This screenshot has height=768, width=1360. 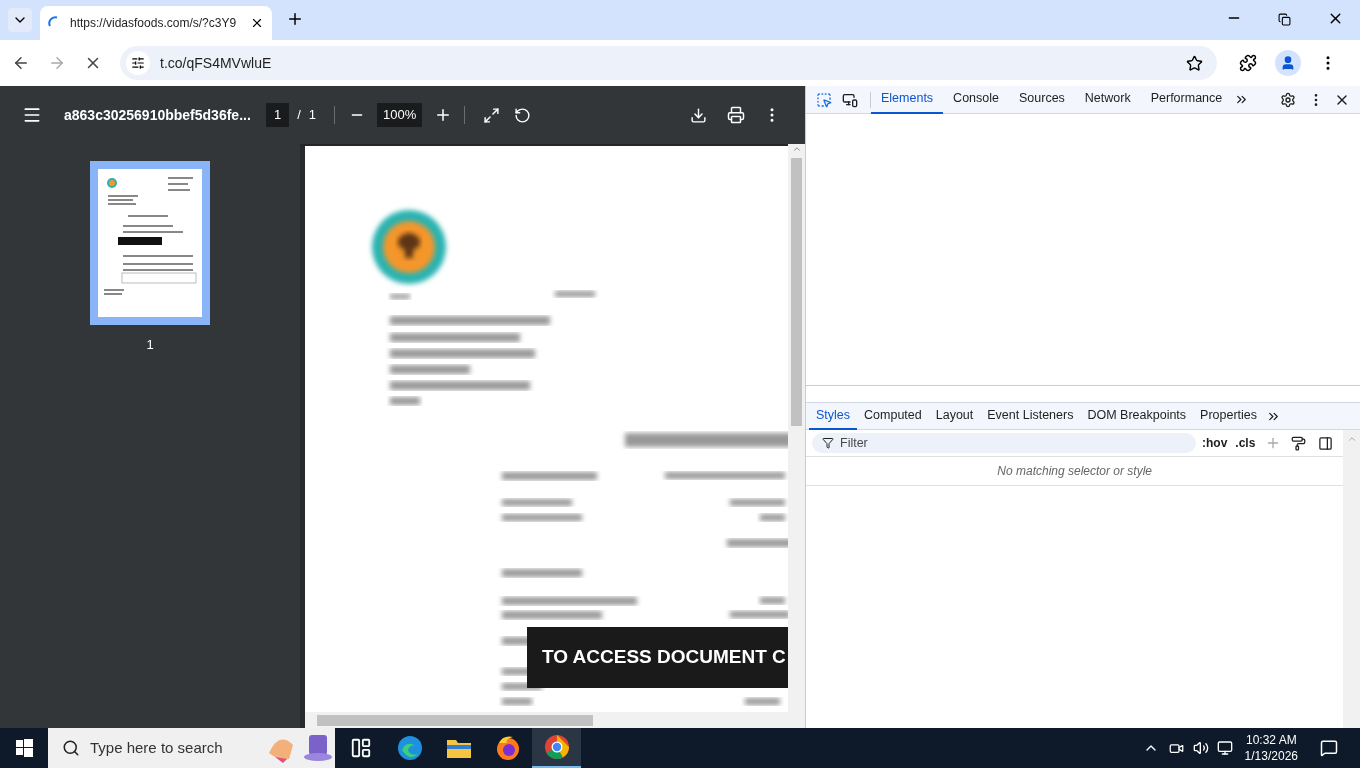 What do you see at coordinates (150, 345) in the screenshot?
I see `thumbnail-label: 1` at bounding box center [150, 345].